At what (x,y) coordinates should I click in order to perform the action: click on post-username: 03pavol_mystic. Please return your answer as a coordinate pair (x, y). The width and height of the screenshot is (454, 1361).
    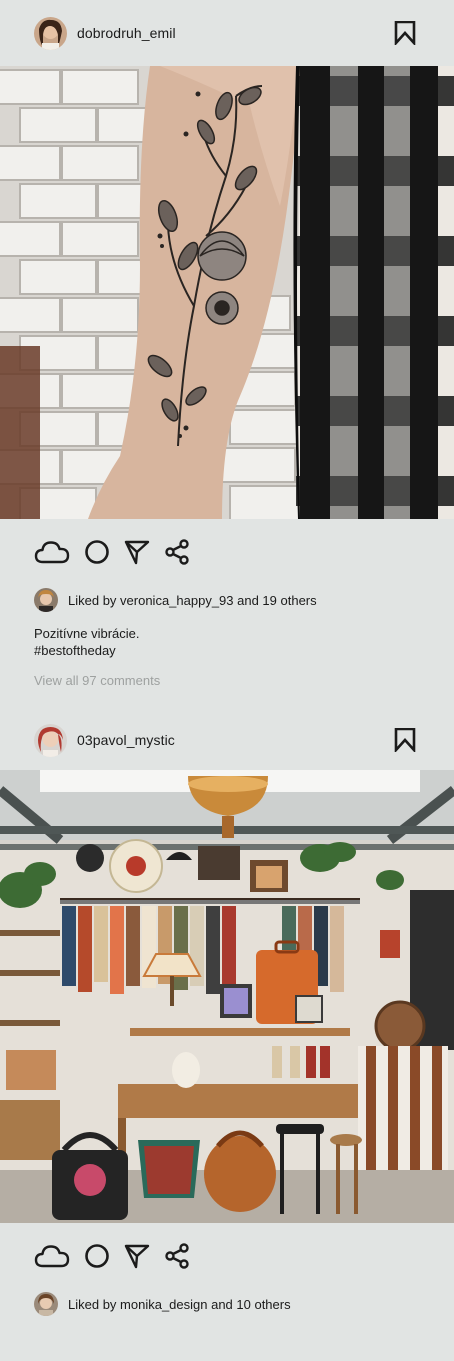
    Looking at the image, I should click on (126, 740).